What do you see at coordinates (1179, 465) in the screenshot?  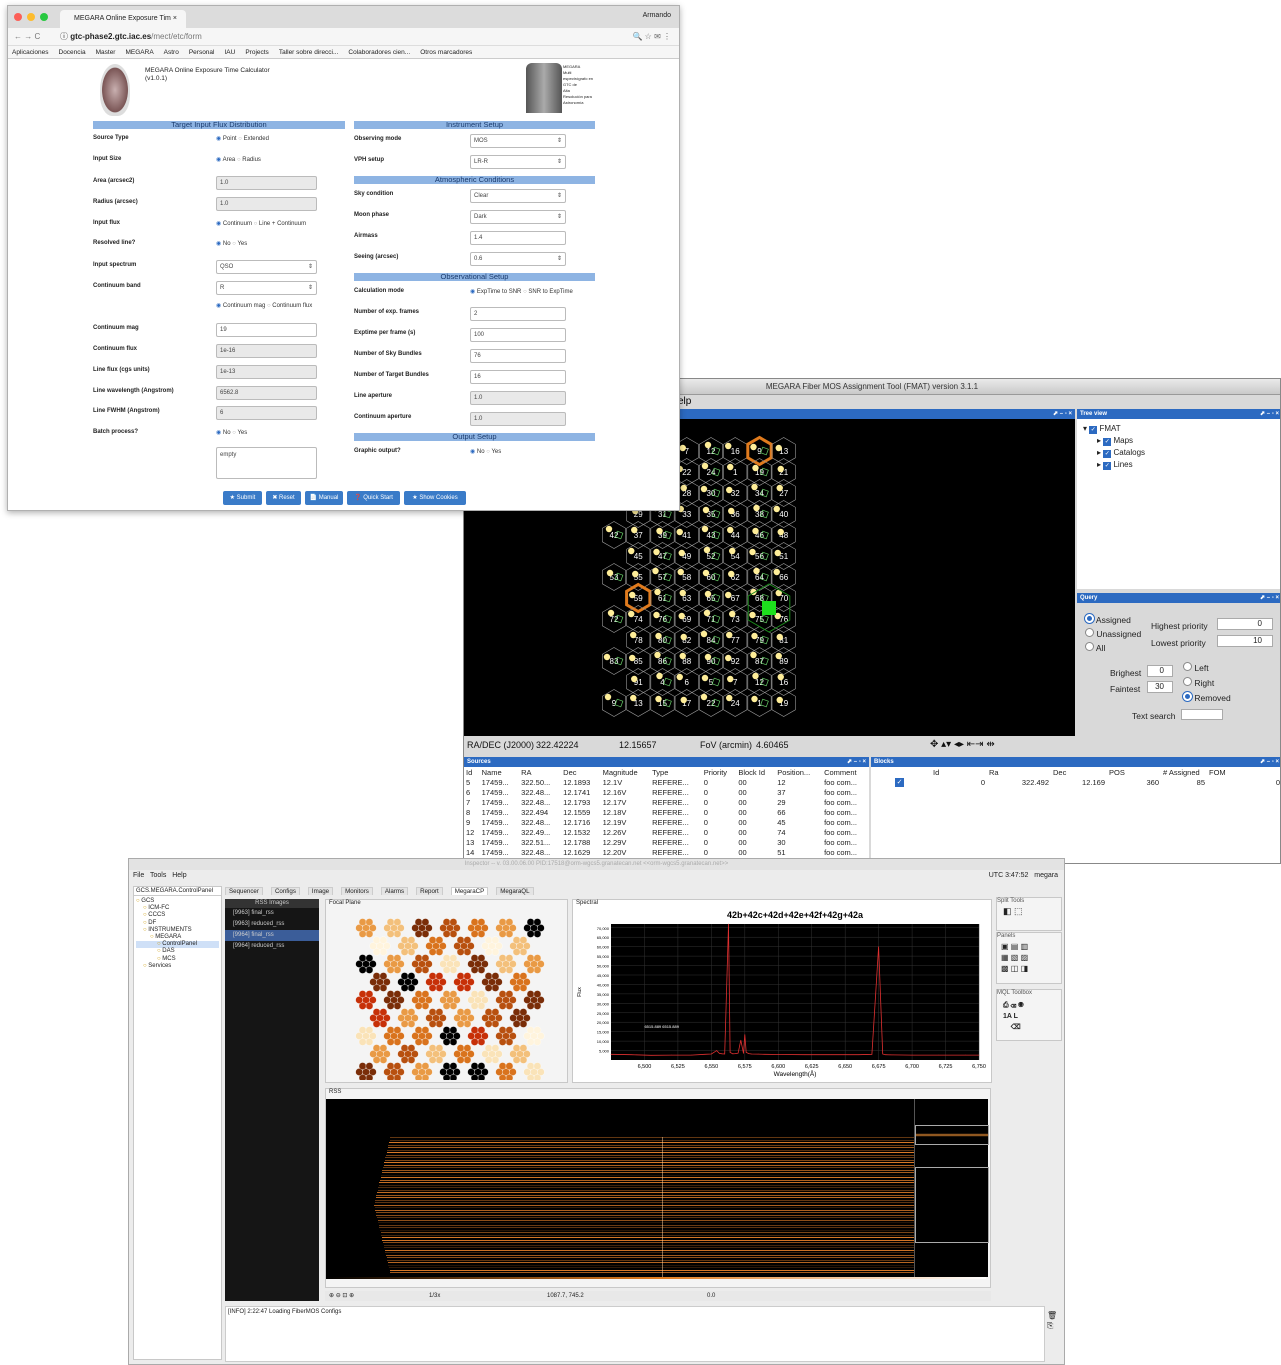 I see `tree-node-lines: ▸ ✓ Lines` at bounding box center [1179, 465].